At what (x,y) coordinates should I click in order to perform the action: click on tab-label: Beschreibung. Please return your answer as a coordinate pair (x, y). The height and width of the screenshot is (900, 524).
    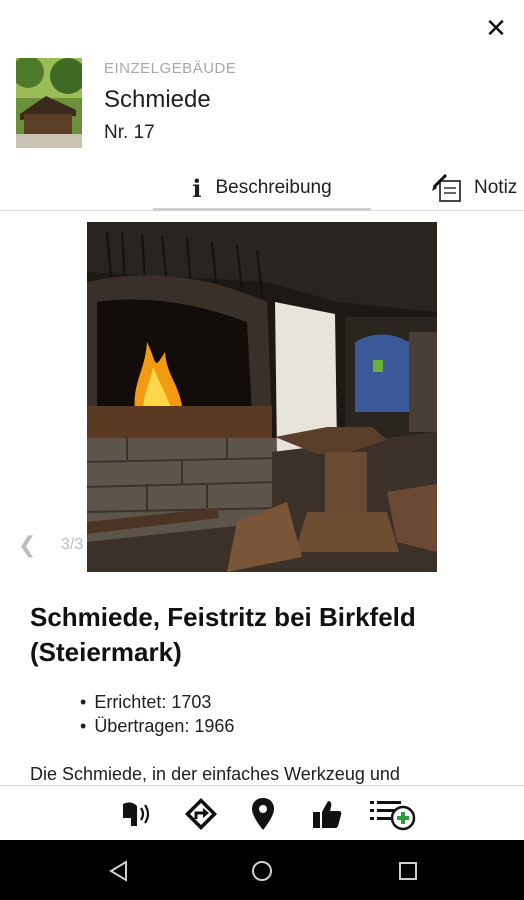
    Looking at the image, I should click on (273, 187).